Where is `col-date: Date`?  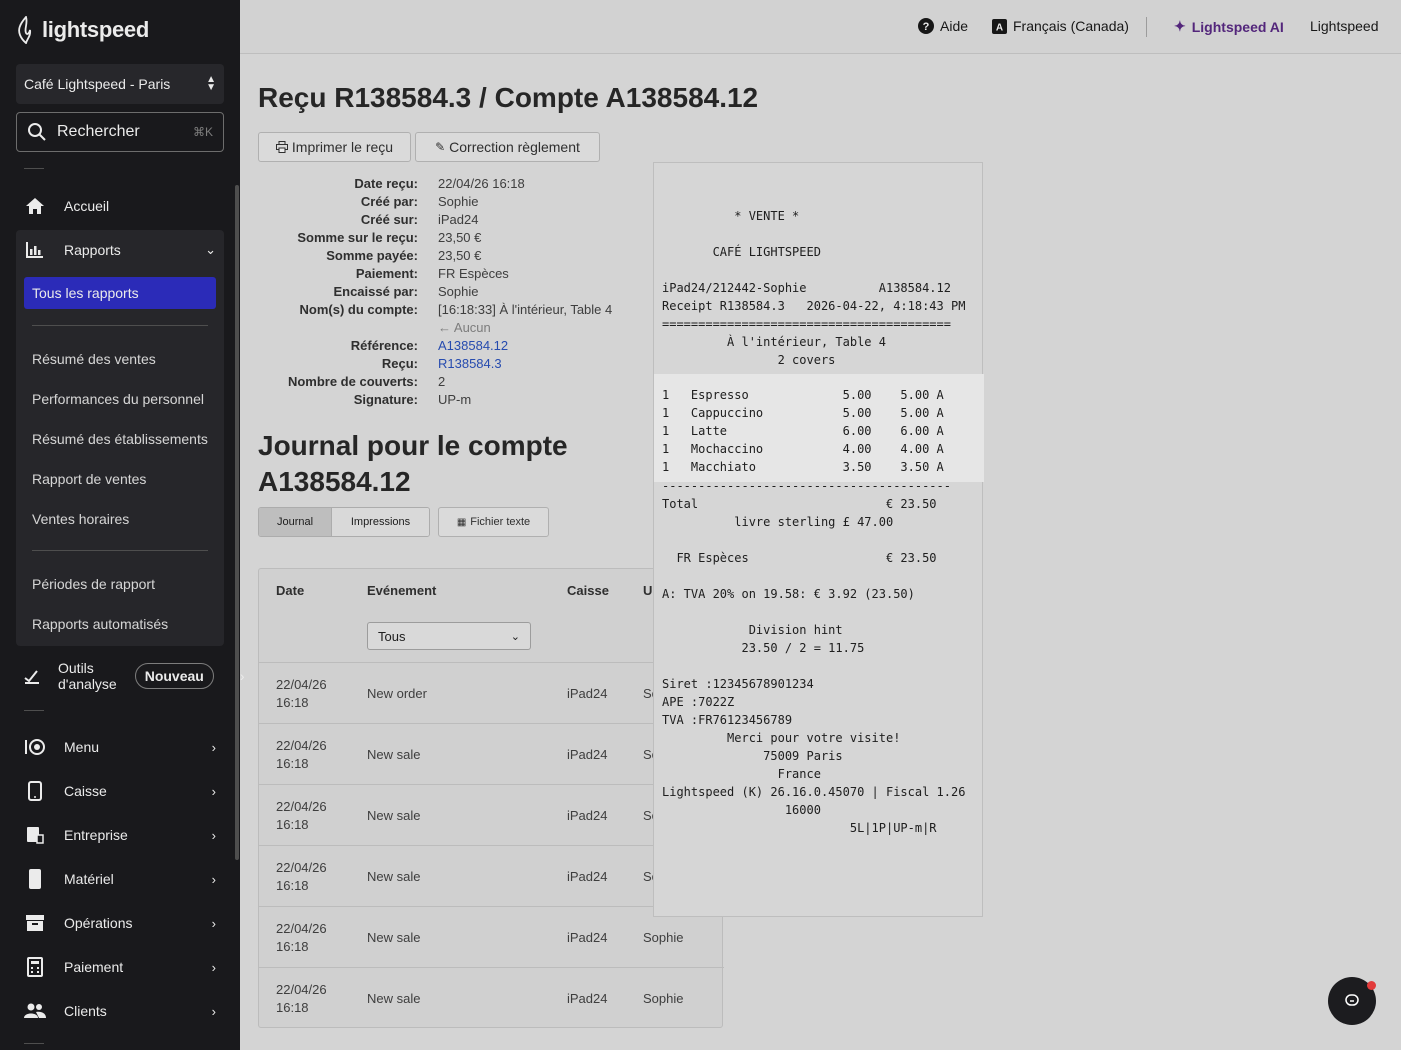 col-date: Date is located at coordinates (290, 590).